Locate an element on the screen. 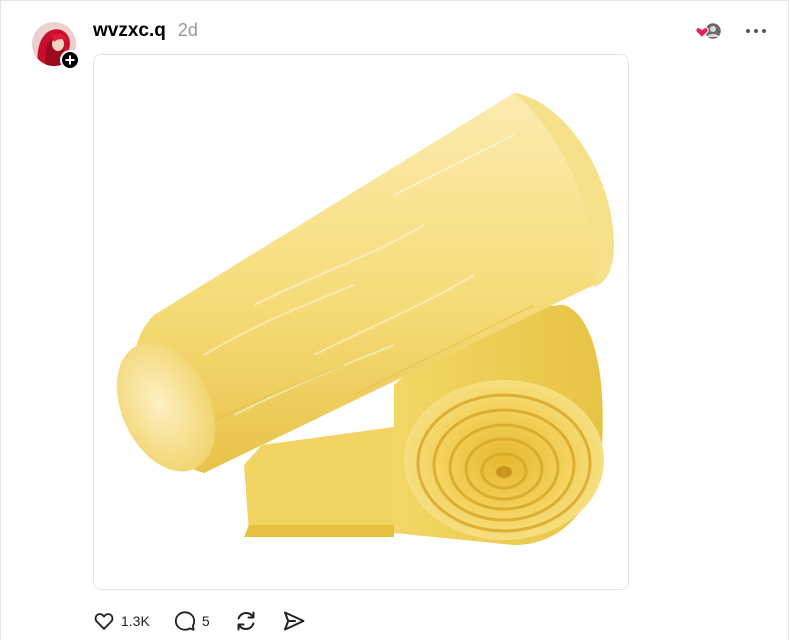 The width and height of the screenshot is (791, 640). more-options-button is located at coordinates (756, 31).